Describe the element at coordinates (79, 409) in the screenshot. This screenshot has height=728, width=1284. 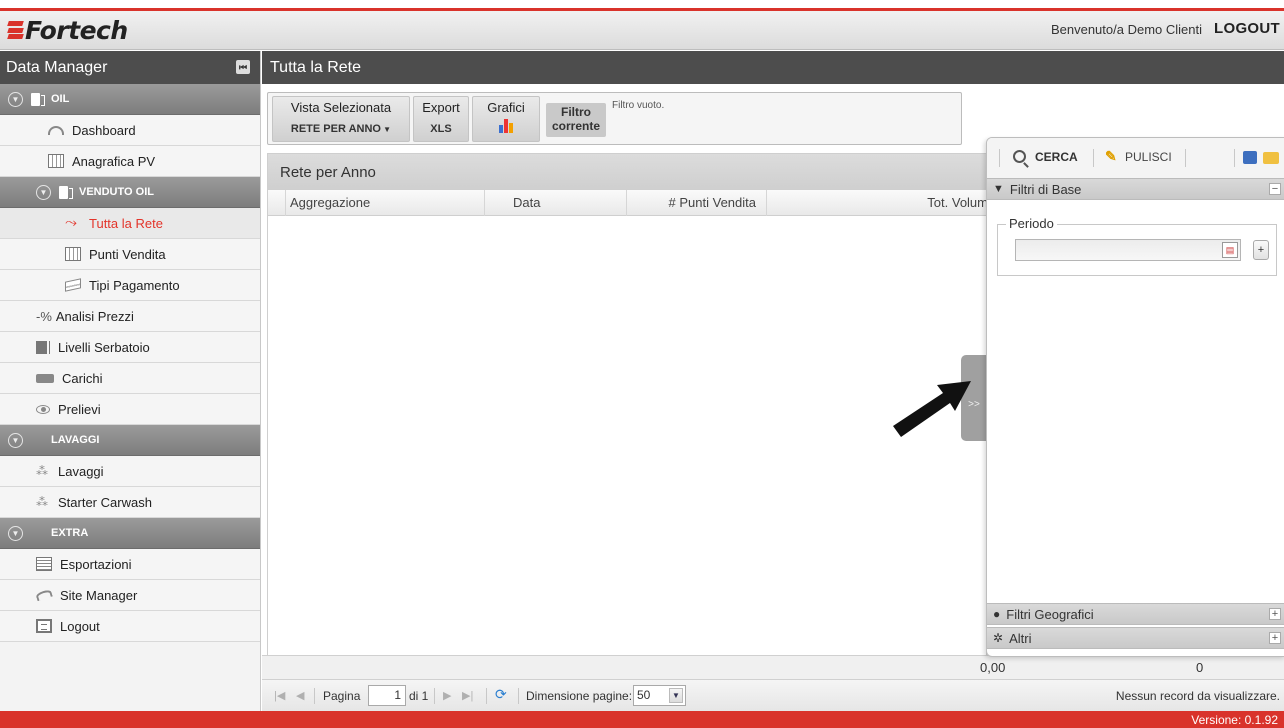
I see `sidebar-item-label: Prelievi` at that location.